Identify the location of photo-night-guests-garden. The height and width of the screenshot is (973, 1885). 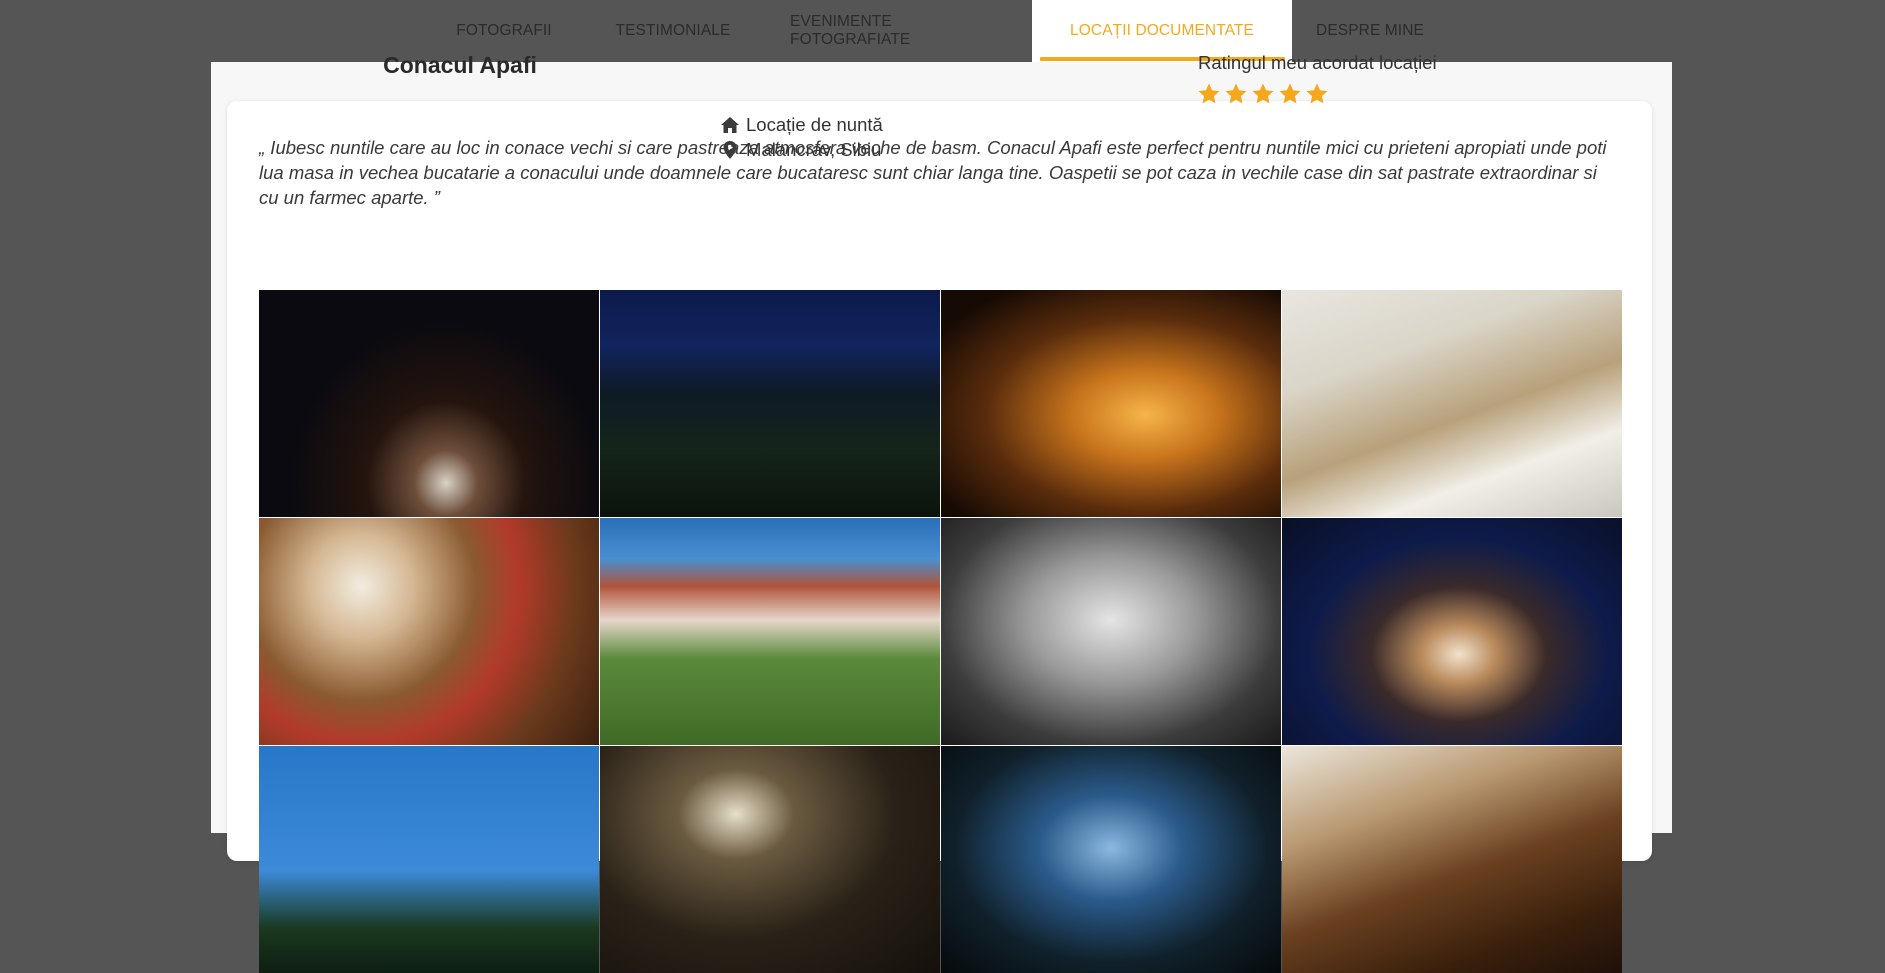
(770, 403).